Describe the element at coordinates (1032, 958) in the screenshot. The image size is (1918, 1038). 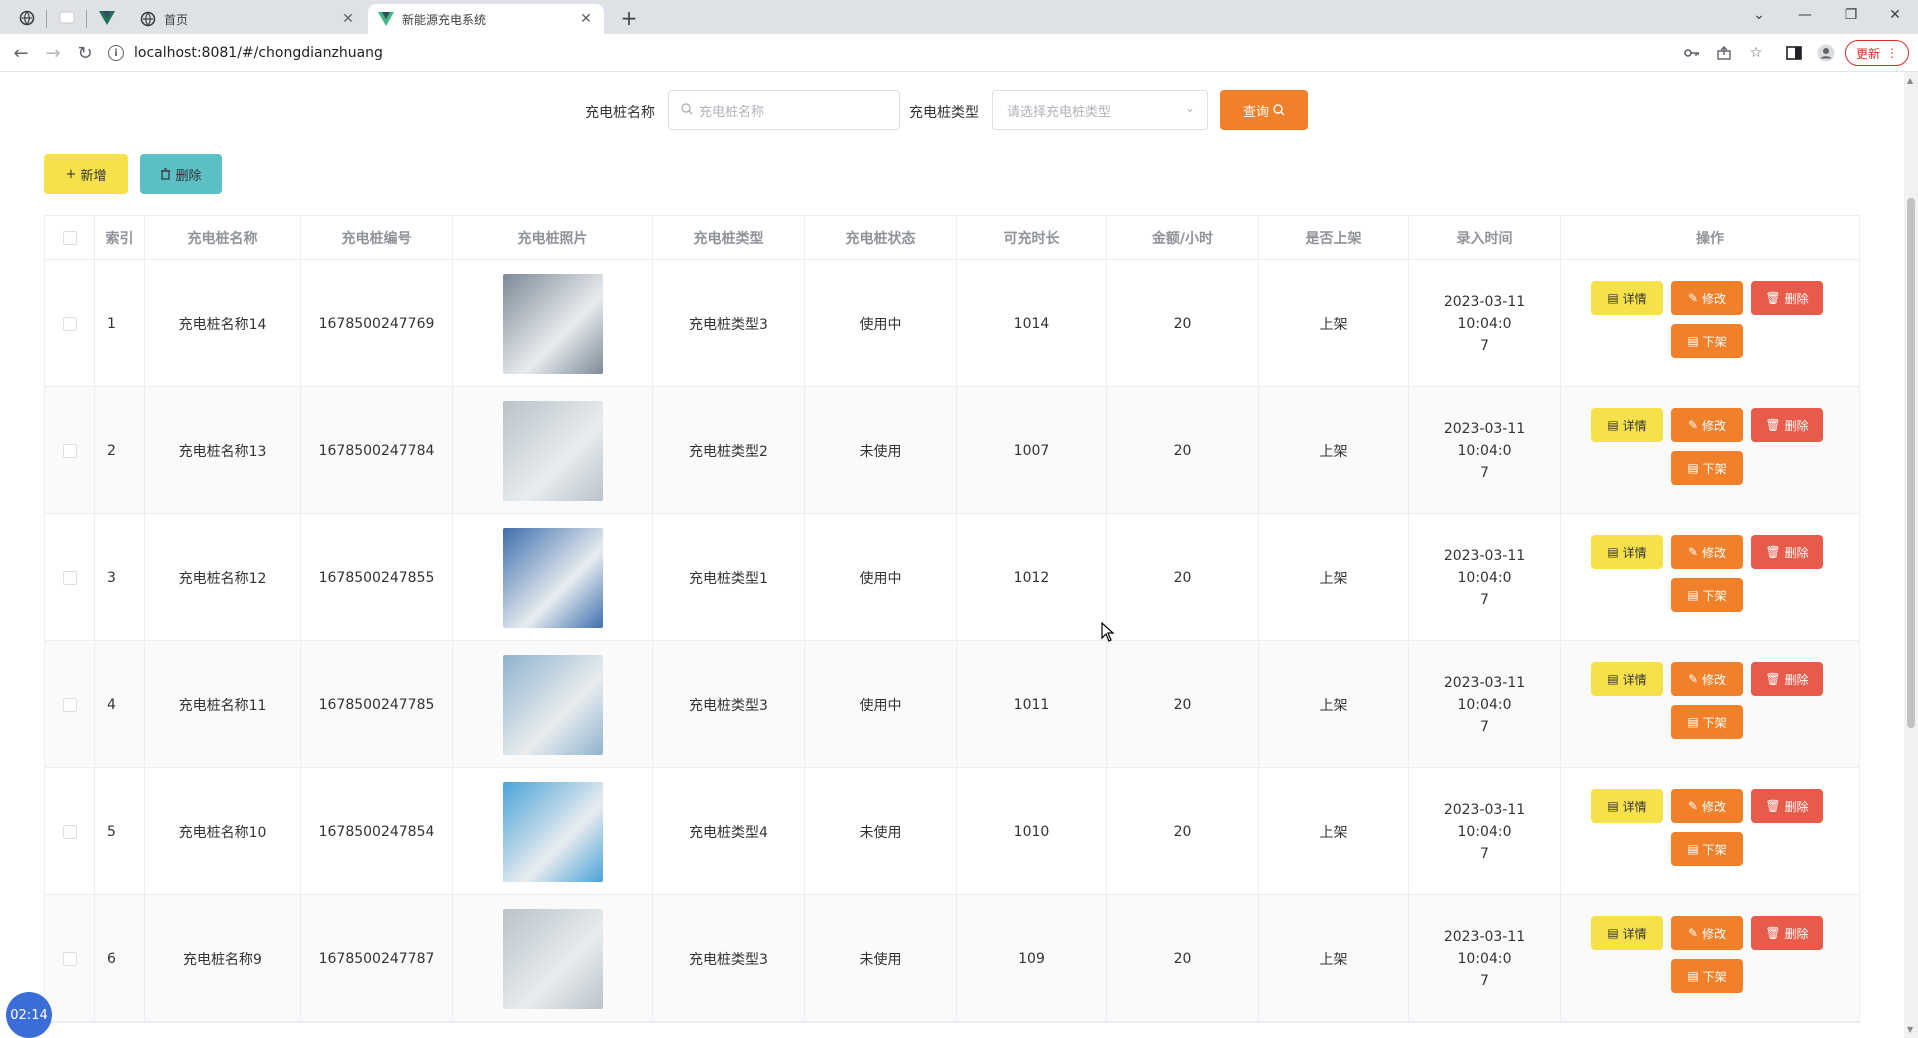
I see `duration-cell: 109` at that location.